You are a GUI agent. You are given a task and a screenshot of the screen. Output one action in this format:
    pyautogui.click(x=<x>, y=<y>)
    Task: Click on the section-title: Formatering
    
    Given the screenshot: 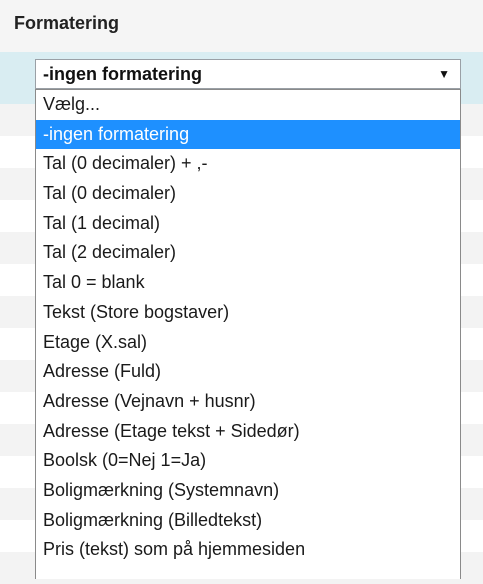 What is the action you would take?
    pyautogui.click(x=67, y=23)
    